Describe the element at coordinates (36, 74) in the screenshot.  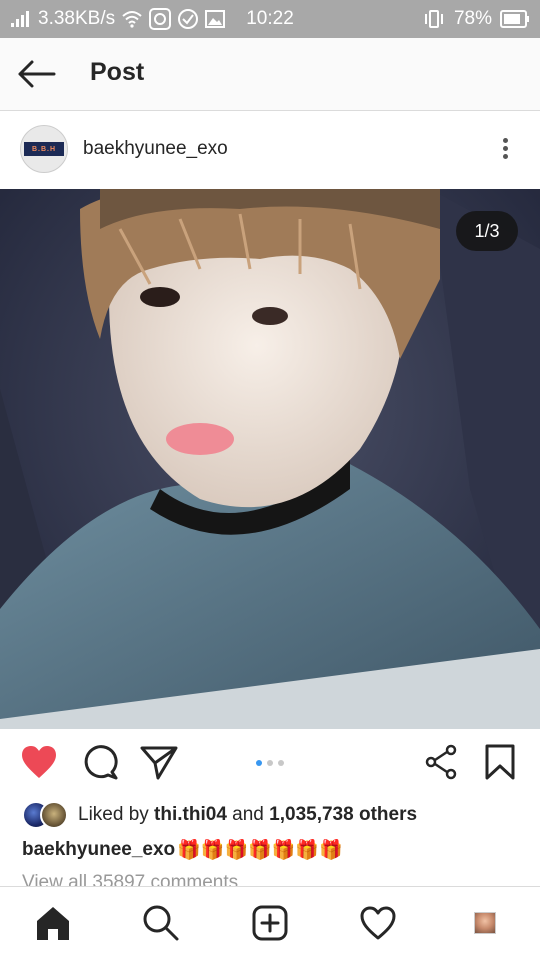
I see `back-arrow-icon` at that location.